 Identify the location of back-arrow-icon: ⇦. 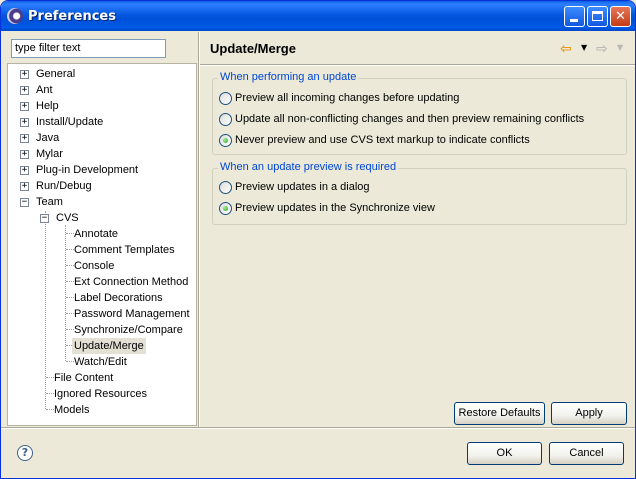
(566, 49).